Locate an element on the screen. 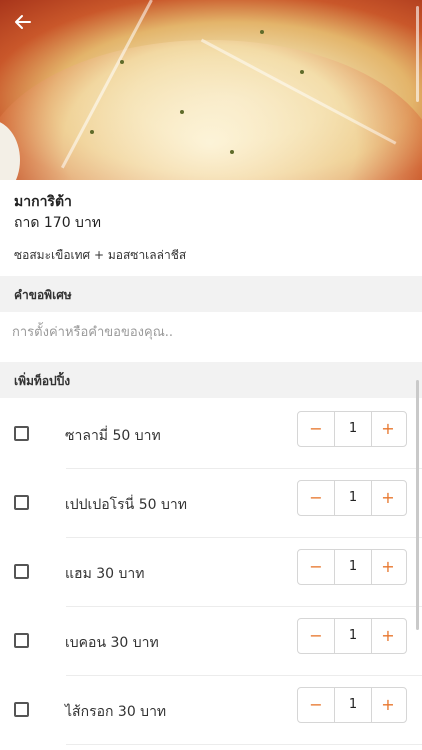  toppings-heading: เพิ่มท็อปปิ้ง is located at coordinates (42, 381).